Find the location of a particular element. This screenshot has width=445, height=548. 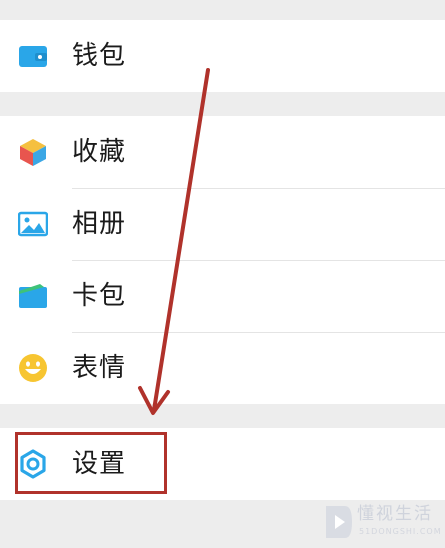

watermark-subtext: 51DONGSHI.COM is located at coordinates (400, 531).